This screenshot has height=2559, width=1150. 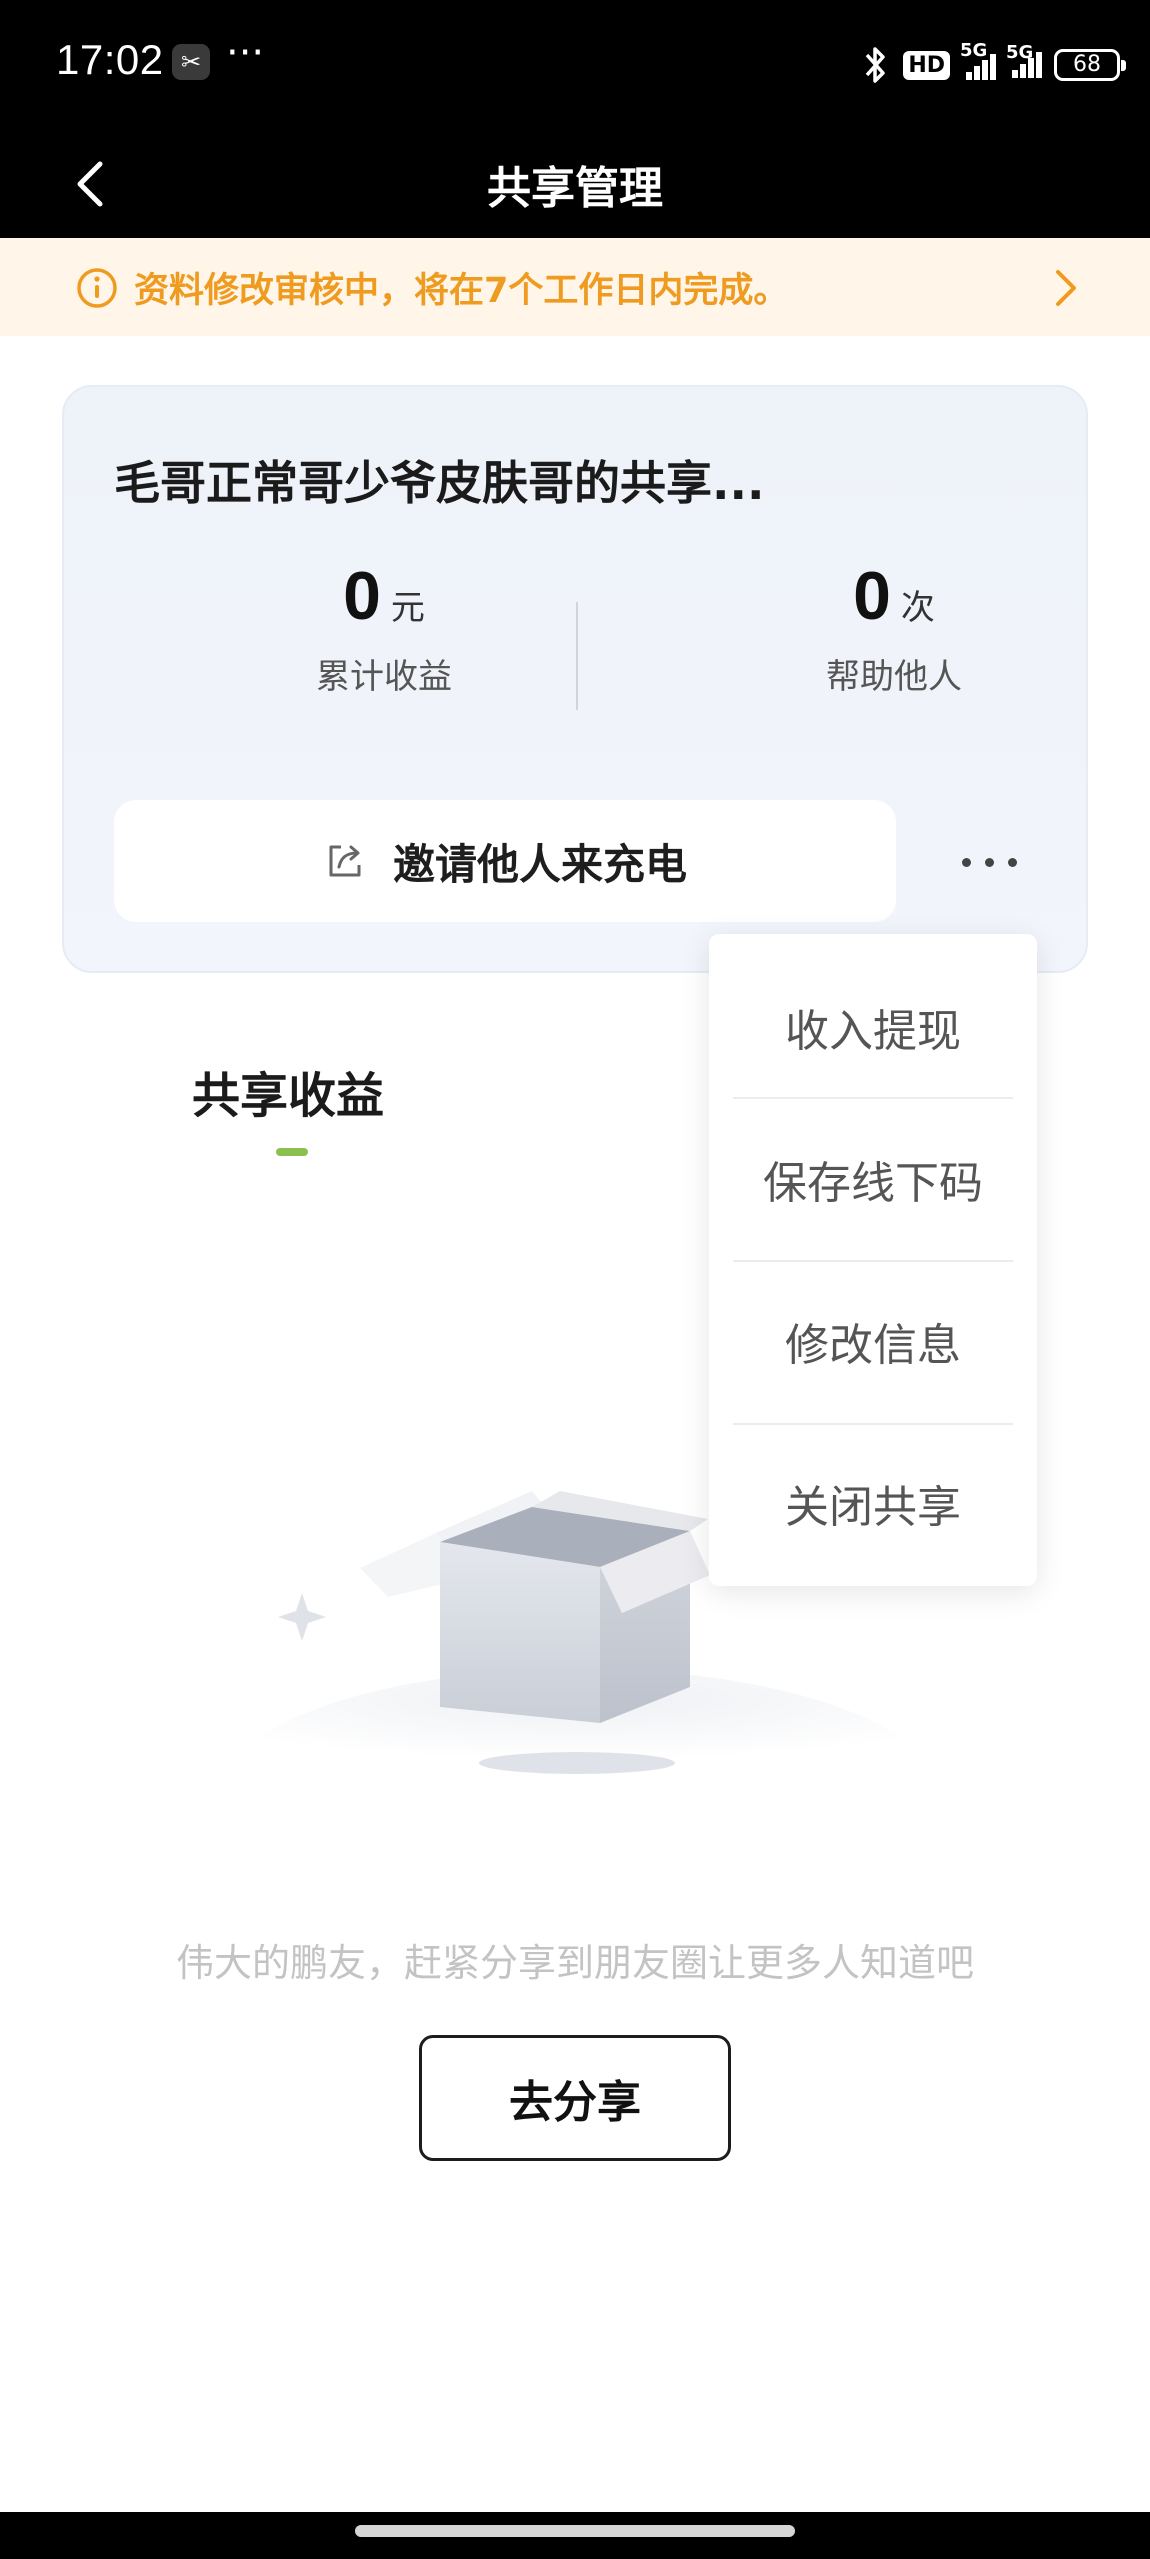 I want to click on more-menu: 收入提现 保存线下码 修改信息 关闭共享, so click(x=873, y=1260).